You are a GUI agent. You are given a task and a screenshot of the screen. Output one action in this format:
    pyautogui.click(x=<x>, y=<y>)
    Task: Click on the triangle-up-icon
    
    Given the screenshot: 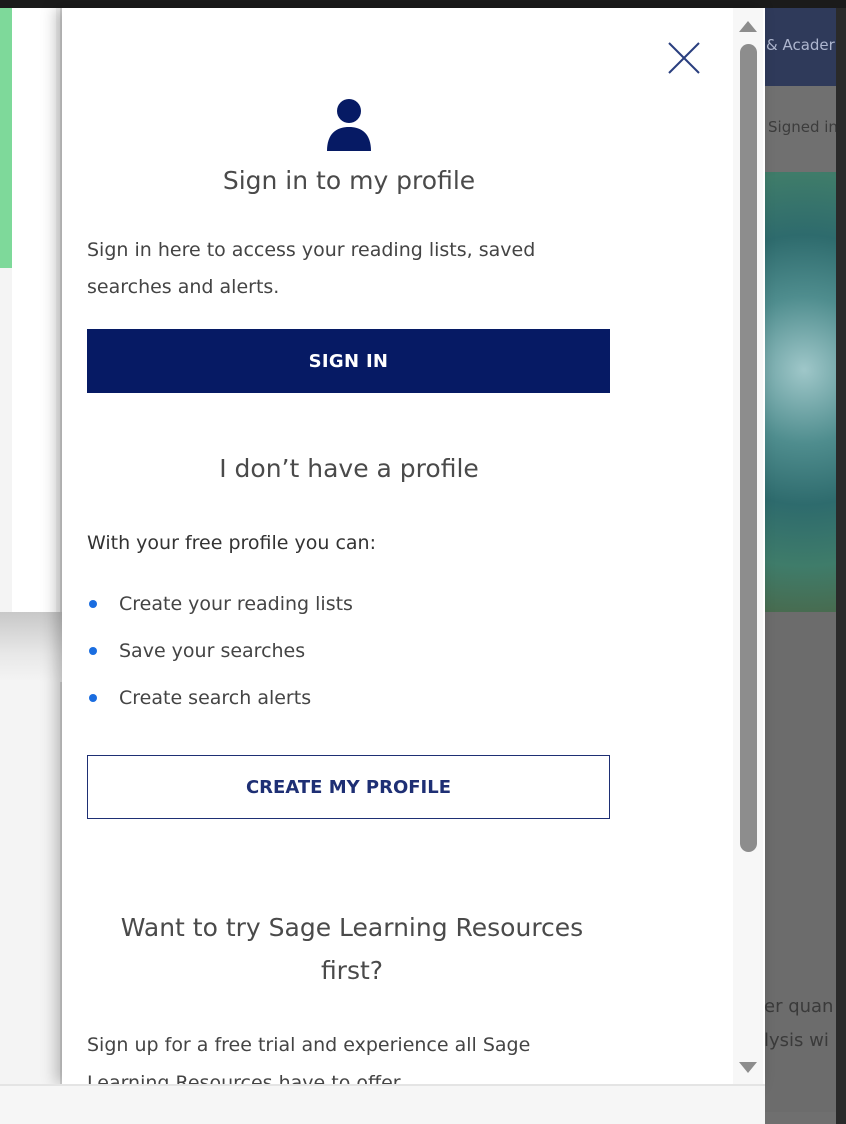 What is the action you would take?
    pyautogui.click(x=748, y=26)
    